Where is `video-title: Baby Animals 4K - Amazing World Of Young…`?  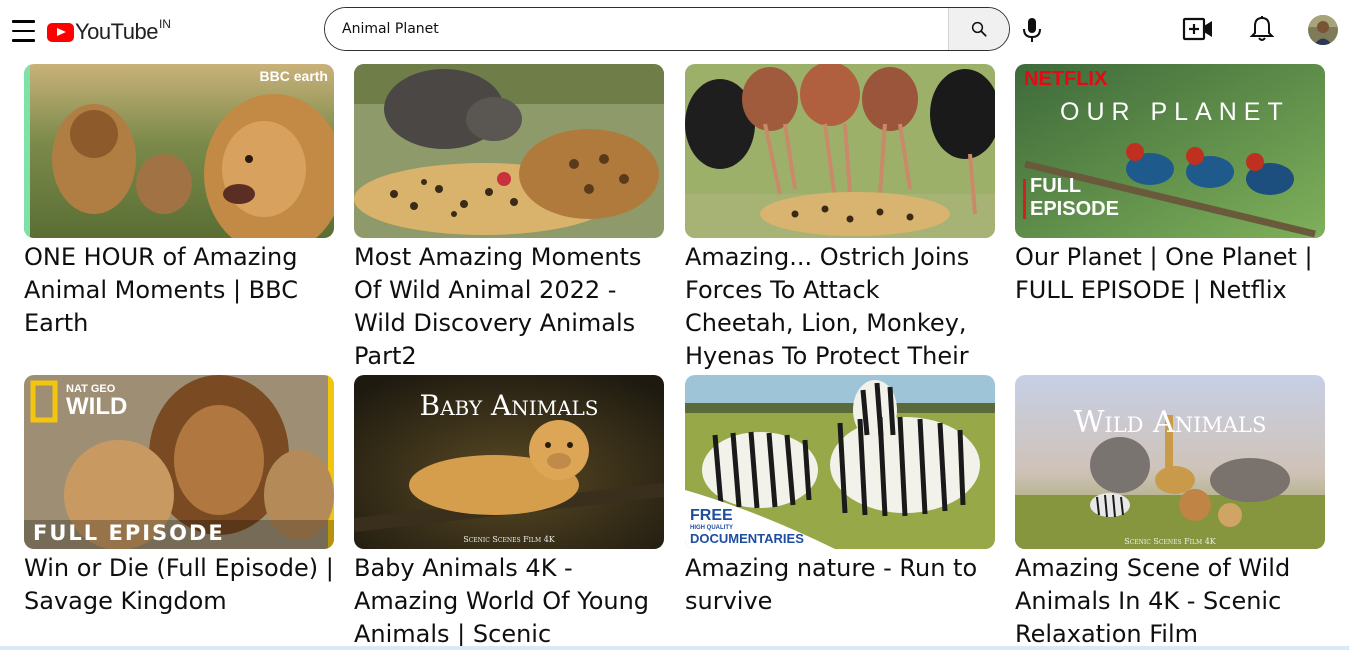
video-title: Baby Animals 4K - Amazing World Of Young… is located at coordinates (509, 602).